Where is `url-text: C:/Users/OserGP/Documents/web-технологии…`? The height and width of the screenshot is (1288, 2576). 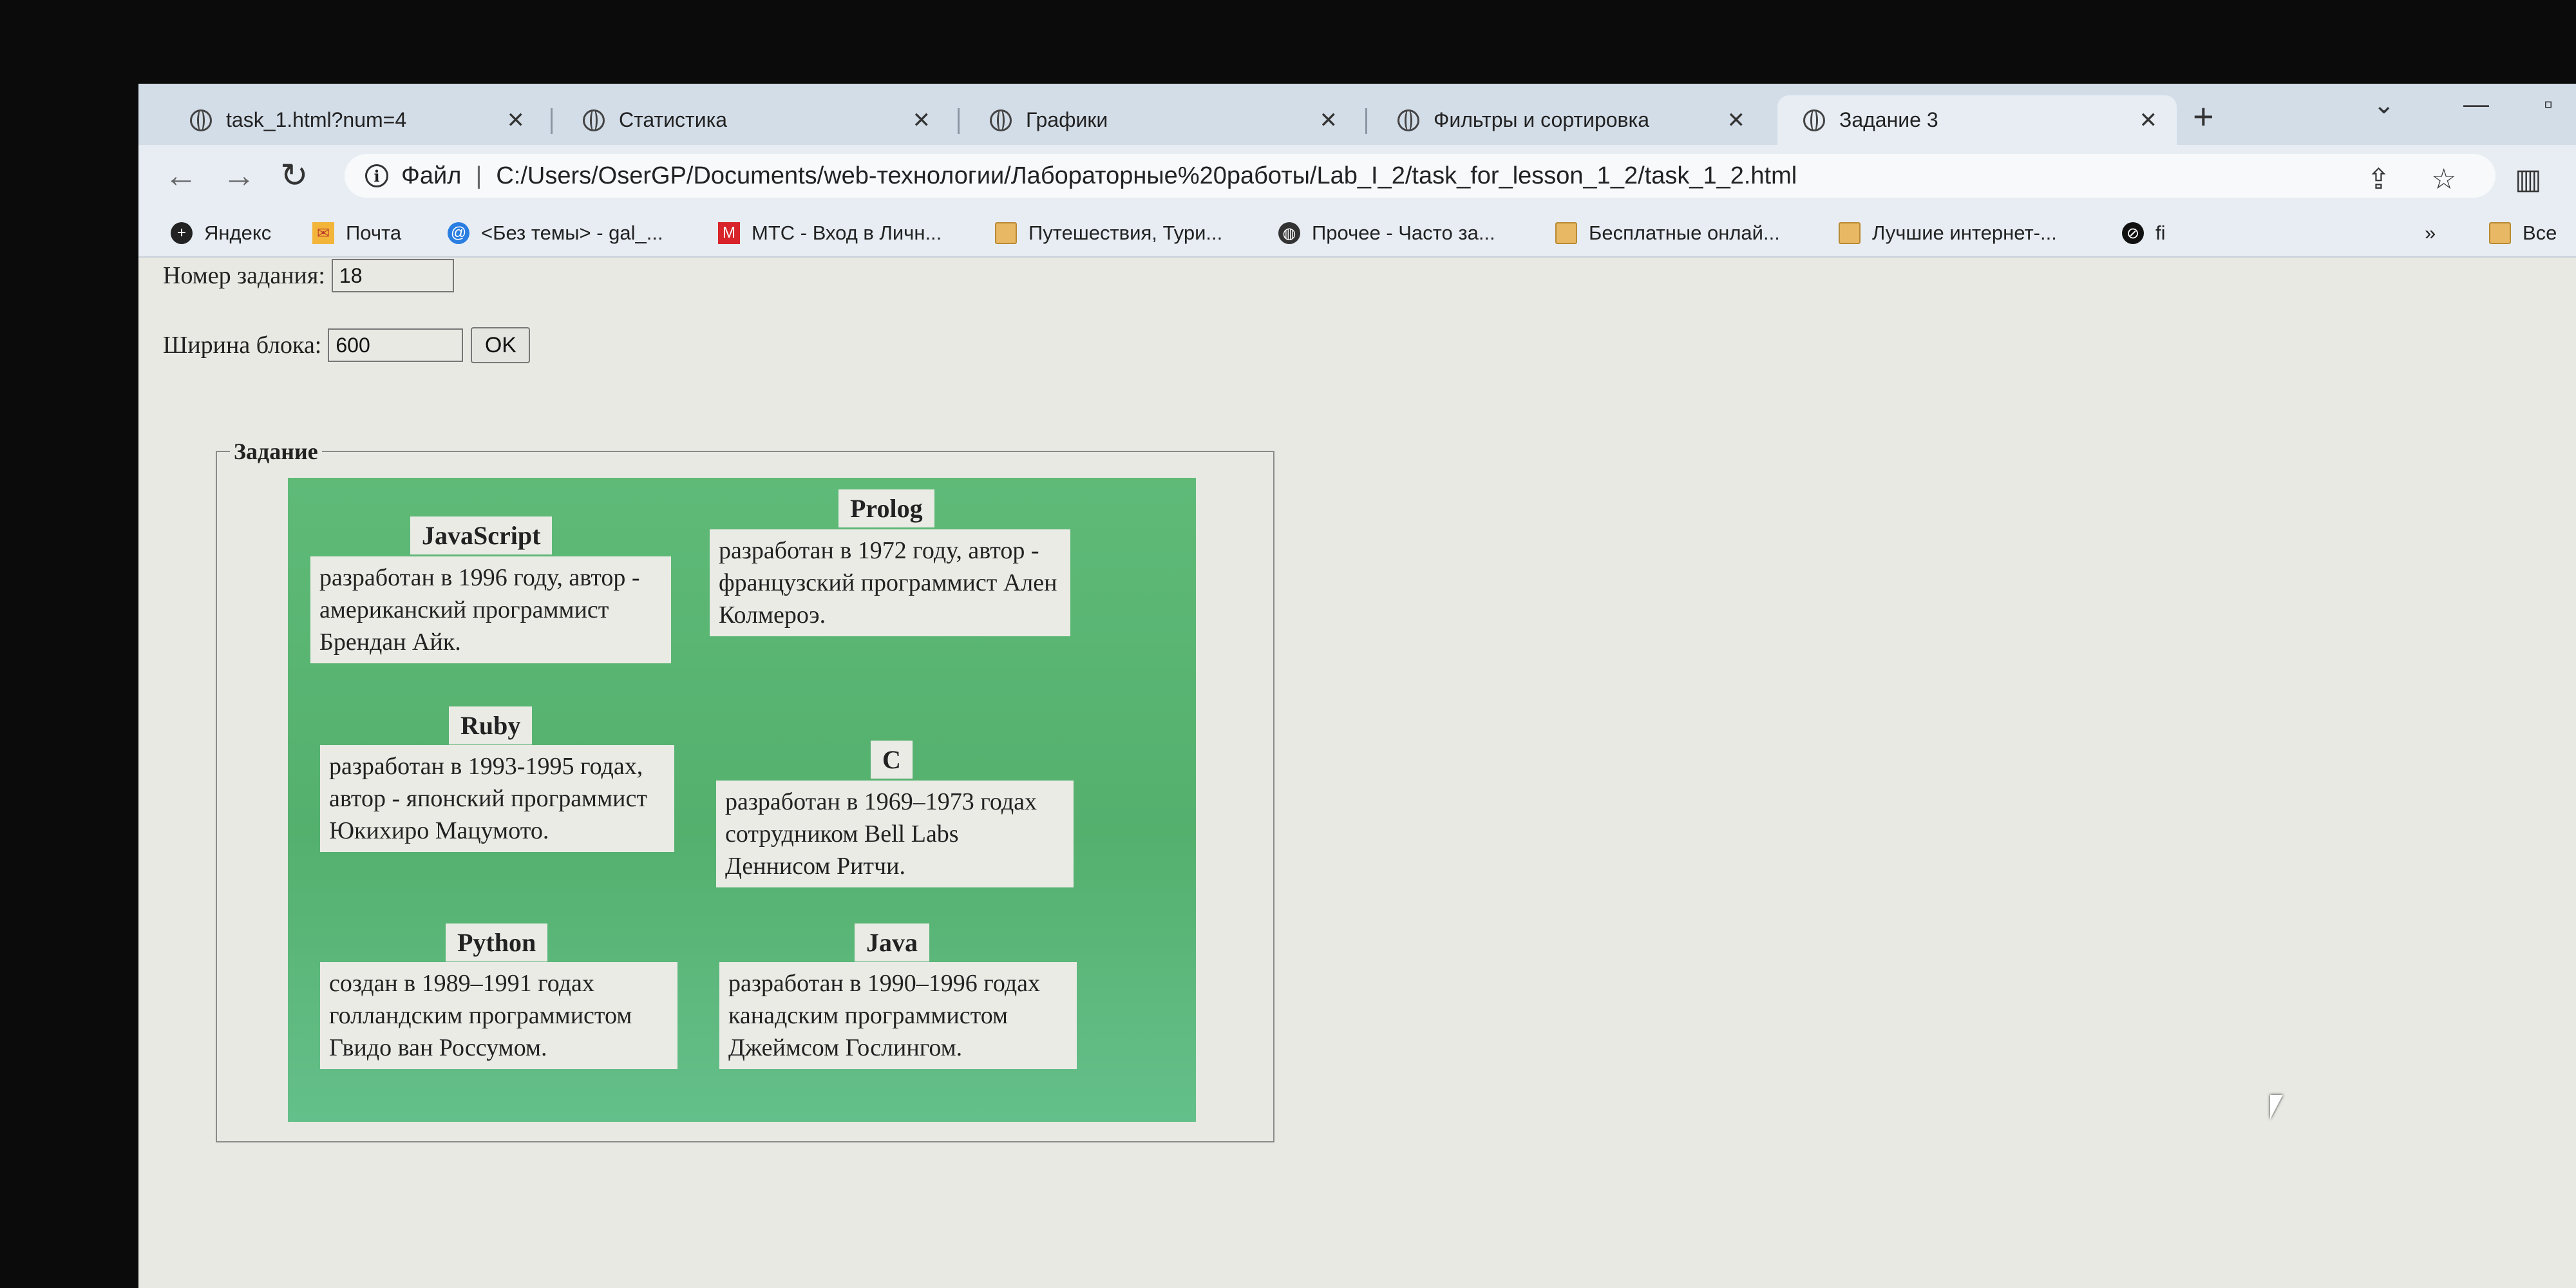
url-text: C:/Users/OserGP/Documents/web-технологии… is located at coordinates (1146, 176).